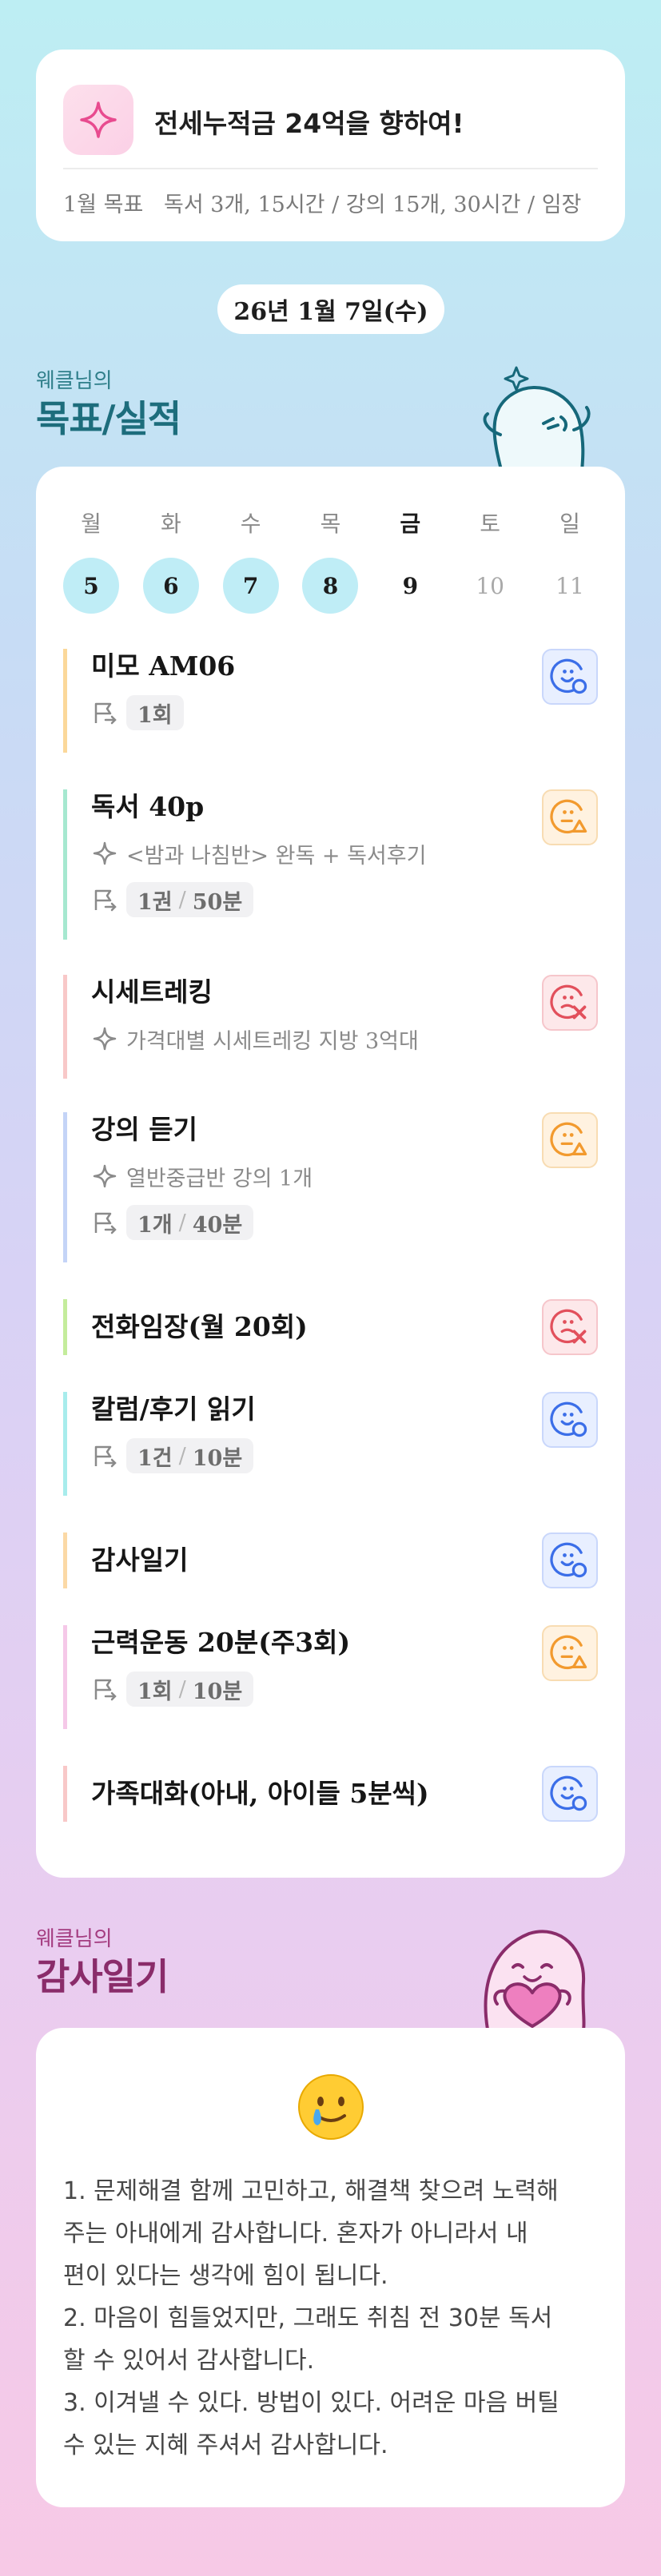  I want to click on task-desc-line: 열반중급반 강의 1개, so click(344, 1176).